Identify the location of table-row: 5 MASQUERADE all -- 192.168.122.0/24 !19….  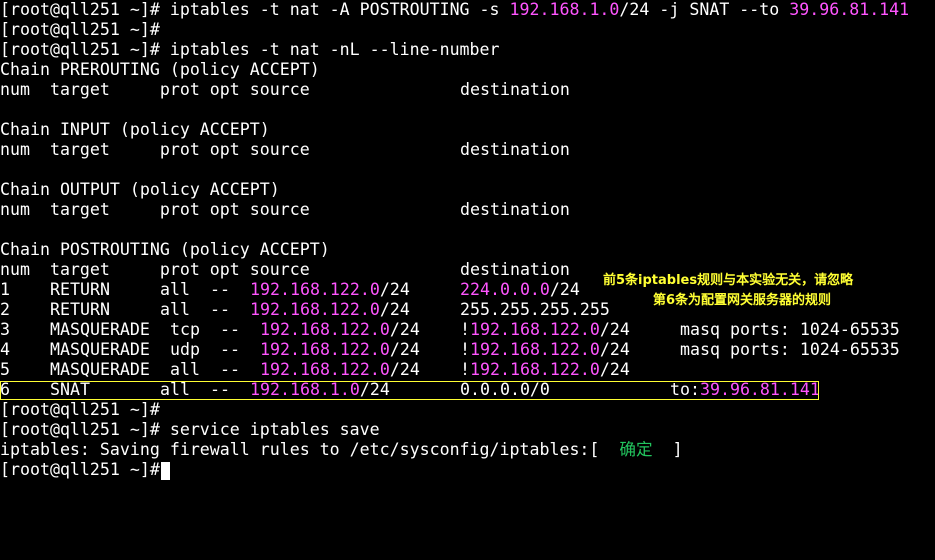
(315, 369).